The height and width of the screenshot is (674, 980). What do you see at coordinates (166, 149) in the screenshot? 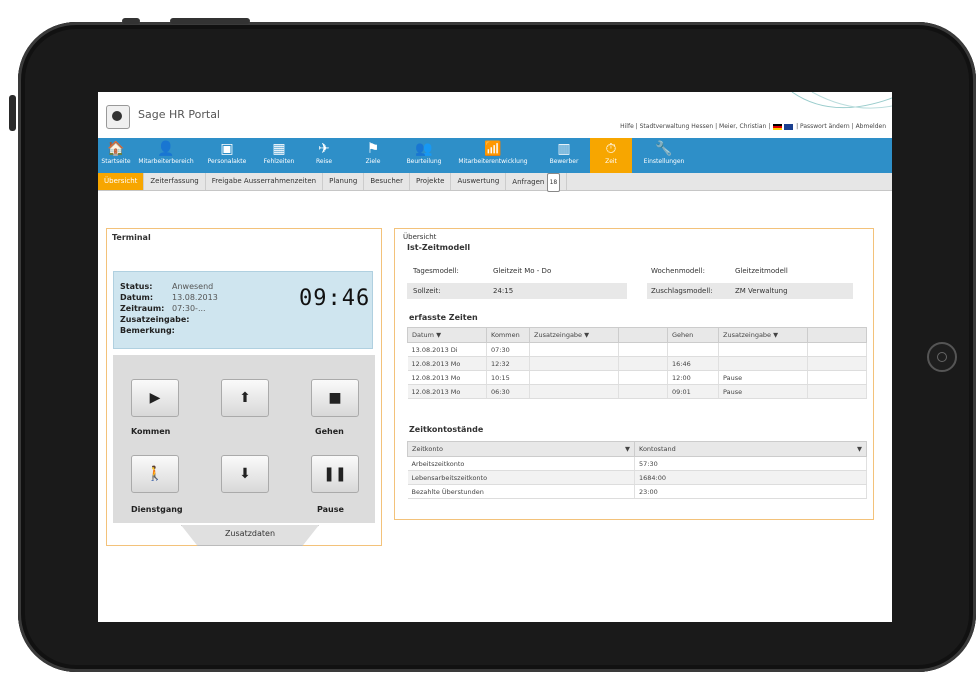
I see `person-icon: 👤` at bounding box center [166, 149].